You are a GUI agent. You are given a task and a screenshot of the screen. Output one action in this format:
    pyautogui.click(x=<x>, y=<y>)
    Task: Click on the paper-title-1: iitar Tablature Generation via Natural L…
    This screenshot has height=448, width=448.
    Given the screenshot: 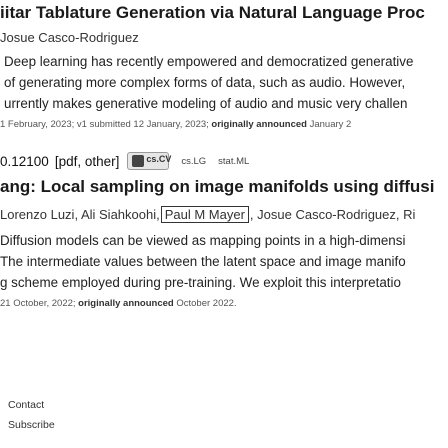 What is the action you would take?
    pyautogui.click(x=212, y=13)
    